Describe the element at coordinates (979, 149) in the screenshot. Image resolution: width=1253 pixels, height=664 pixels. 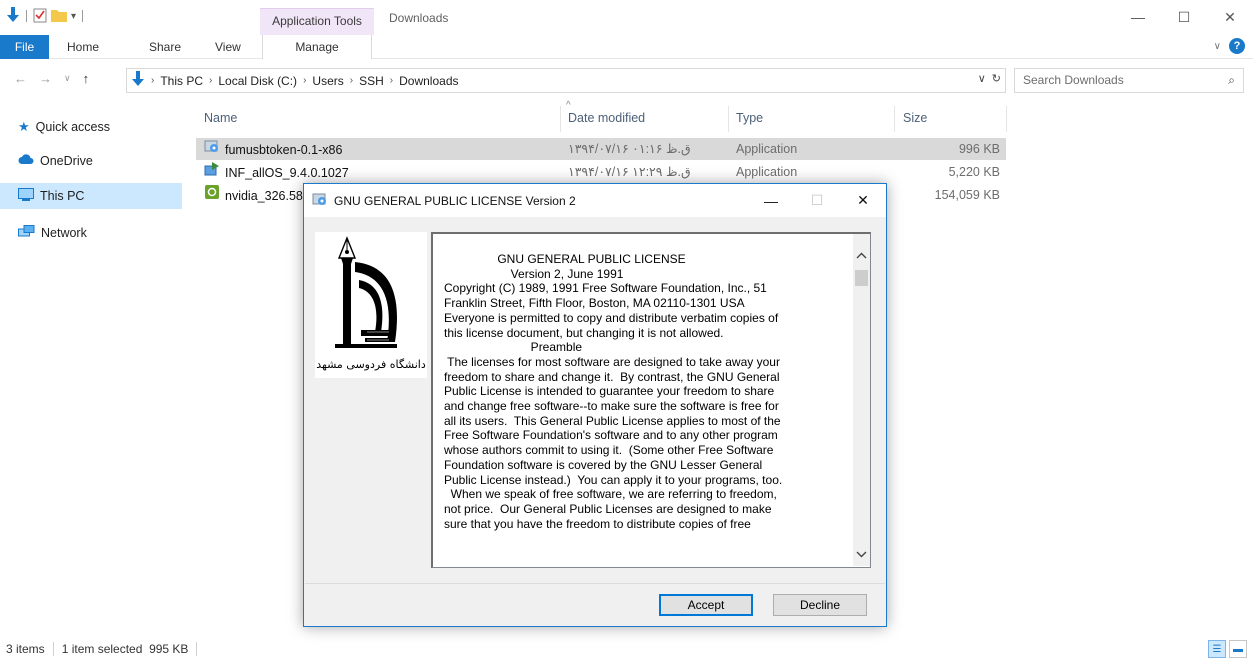
I see `file-size: 996 KB` at that location.